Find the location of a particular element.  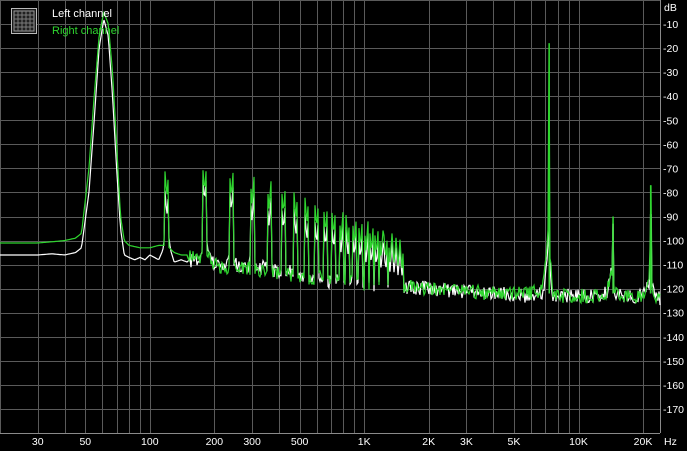

x-tick-label: 2K is located at coordinates (428, 442).